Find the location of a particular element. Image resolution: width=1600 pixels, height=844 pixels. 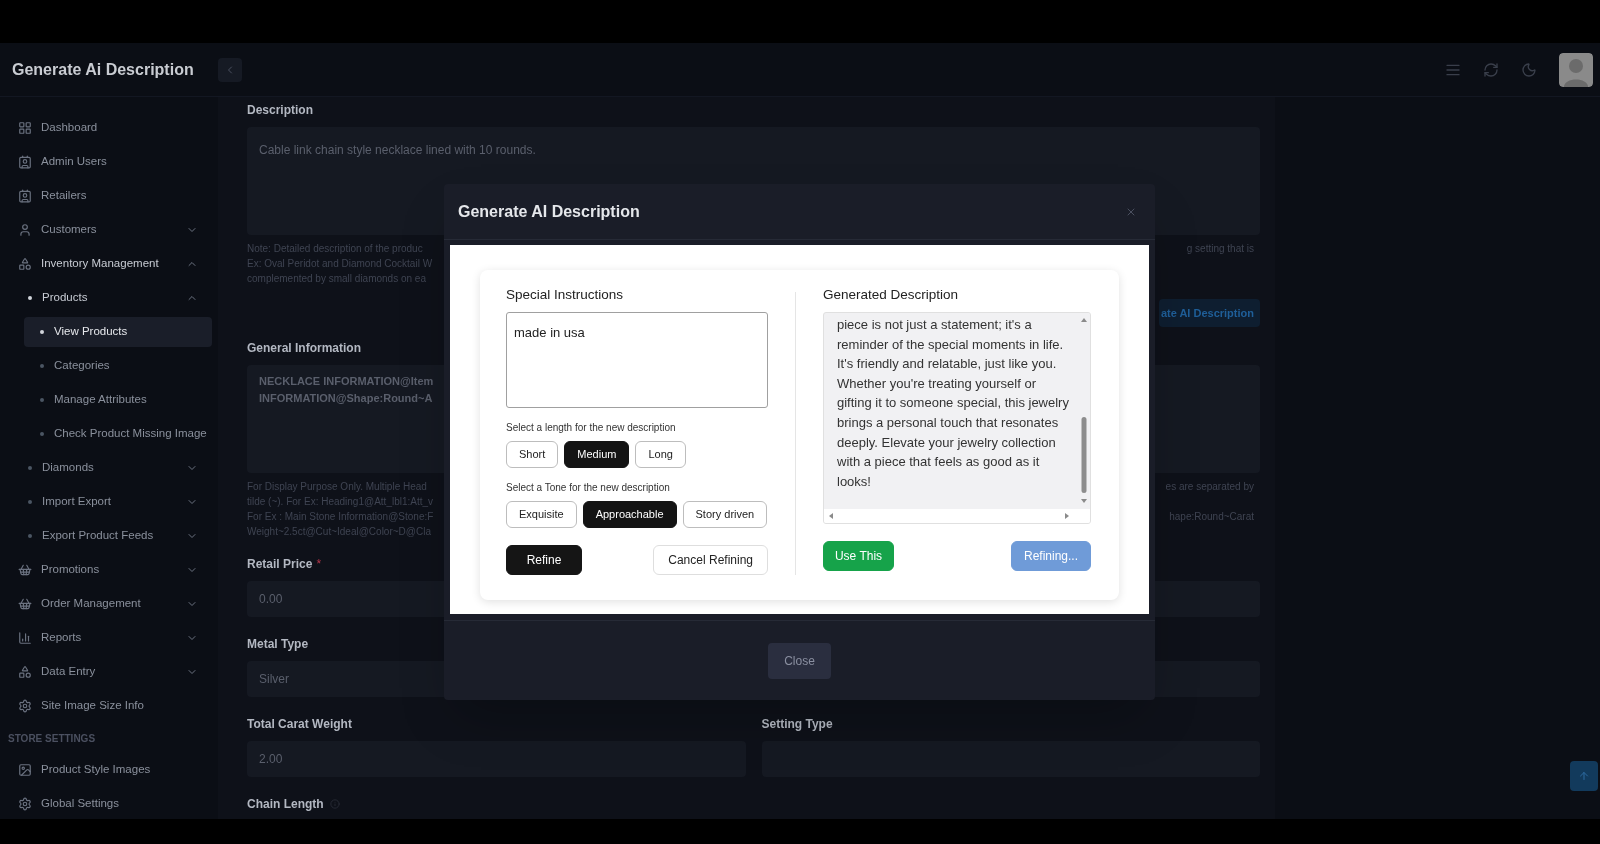

sidebar-item: Categories is located at coordinates (118, 366).